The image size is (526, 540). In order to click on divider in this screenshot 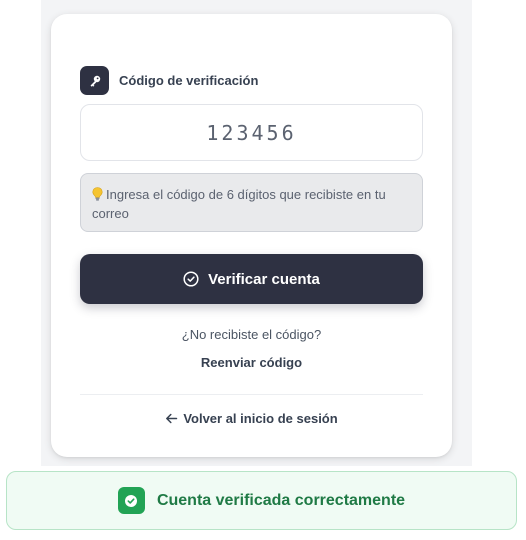, I will do `click(251, 394)`.